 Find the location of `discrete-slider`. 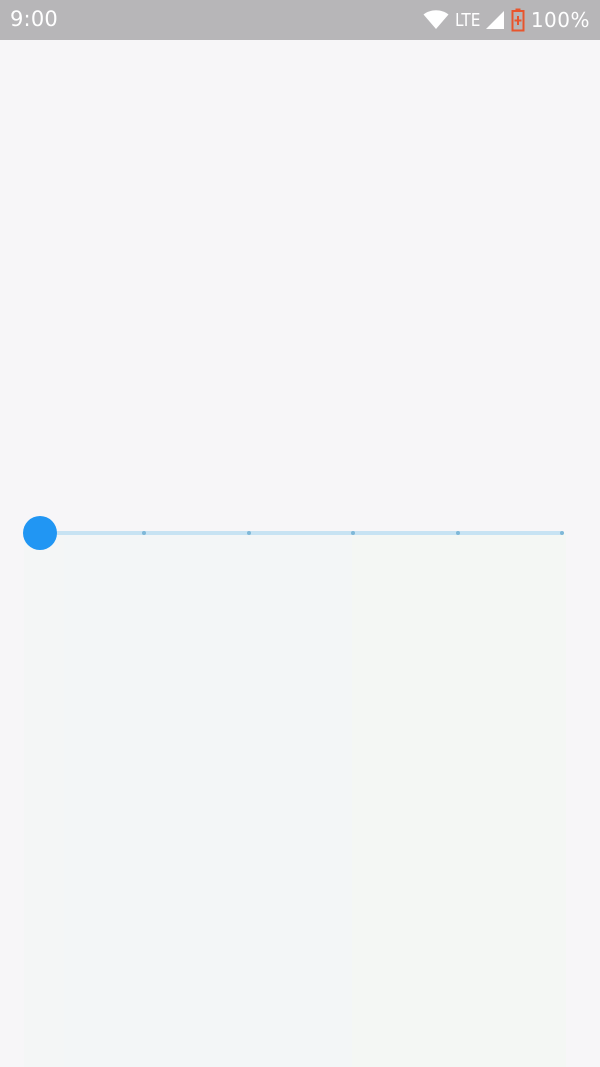

discrete-slider is located at coordinates (295, 533).